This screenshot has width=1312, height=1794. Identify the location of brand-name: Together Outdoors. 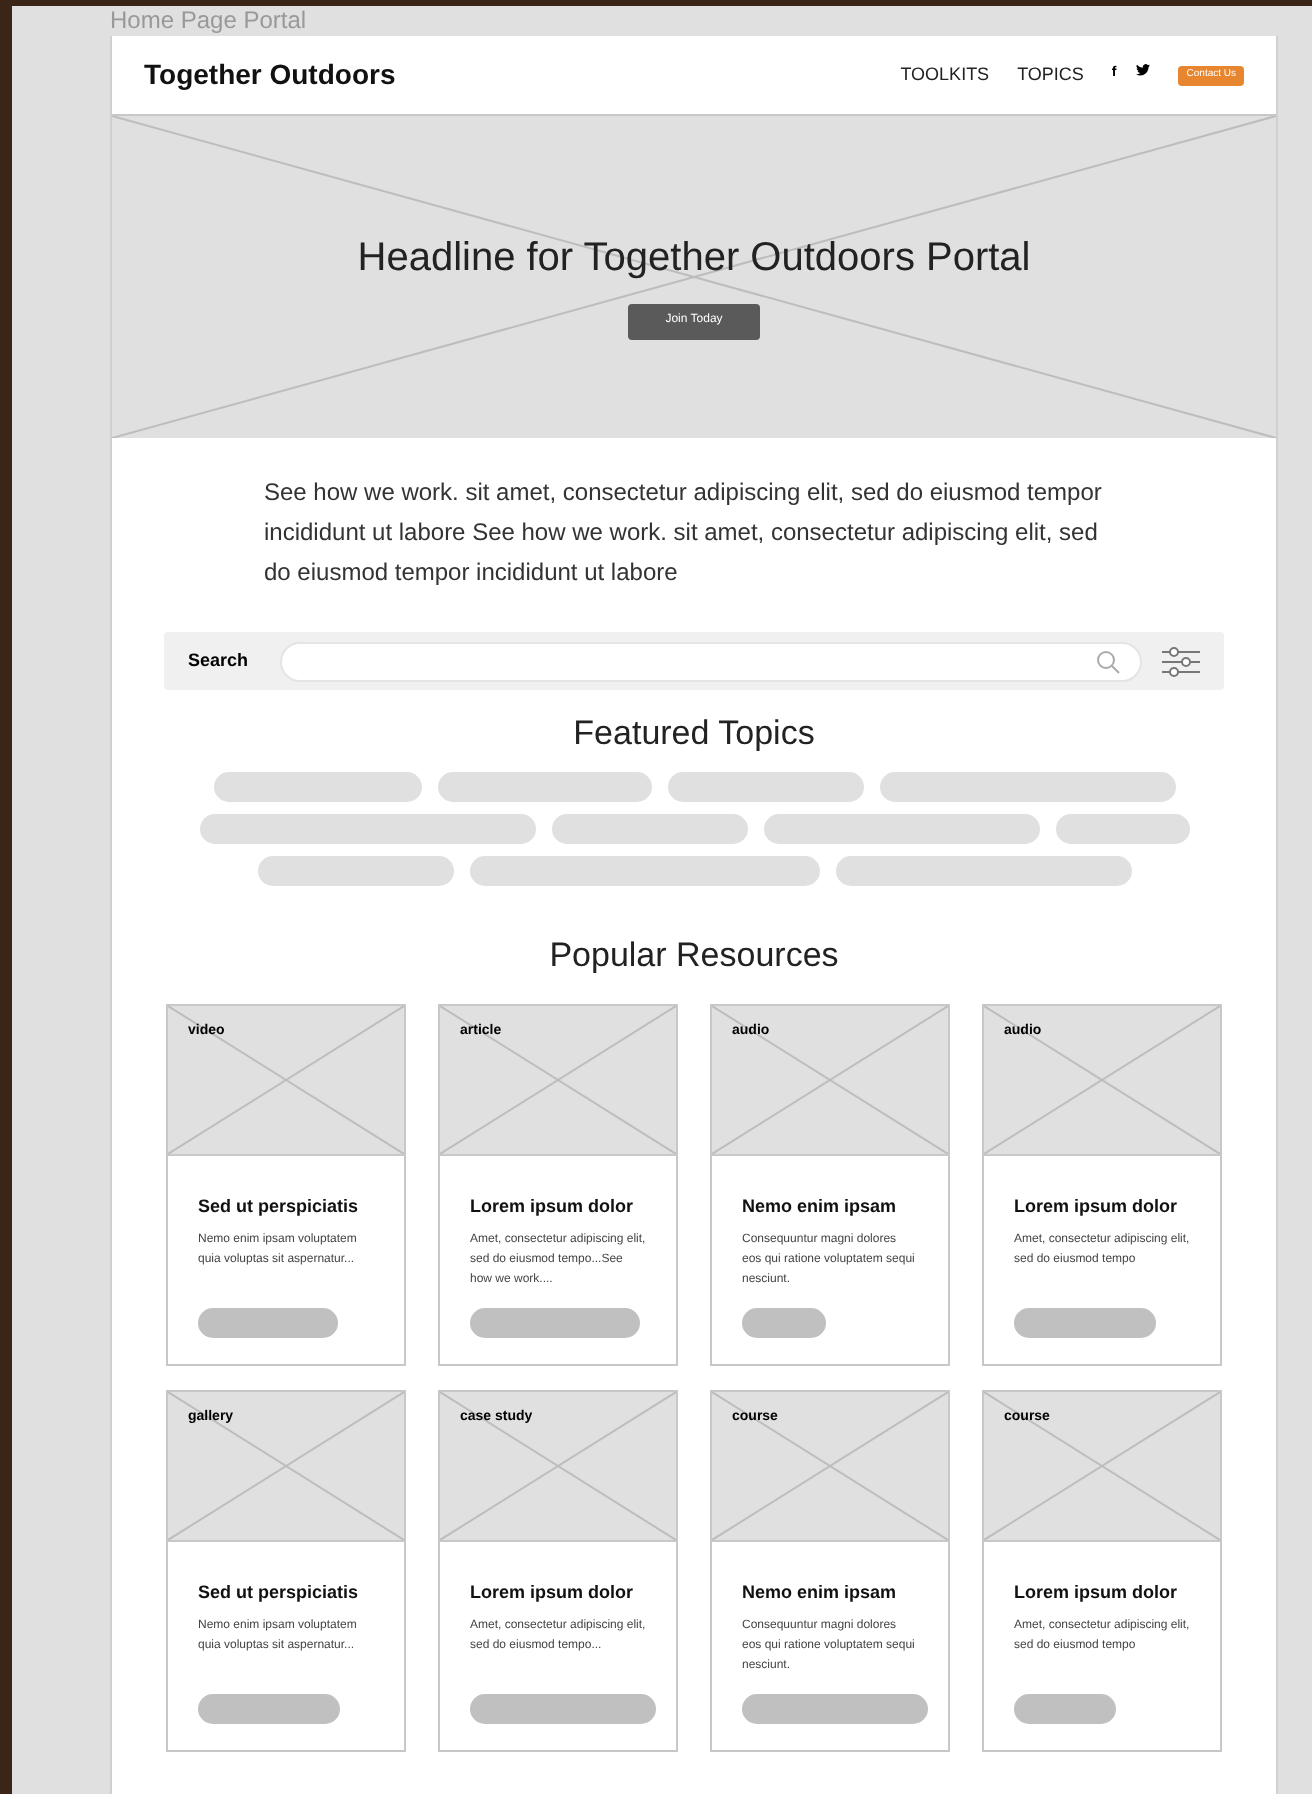
(270, 75).